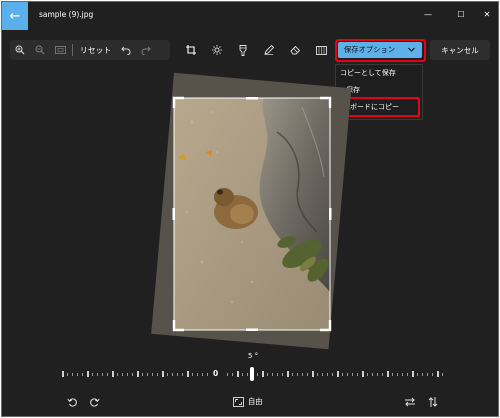  I want to click on rotation-angle-slider: 0, so click(252, 374).